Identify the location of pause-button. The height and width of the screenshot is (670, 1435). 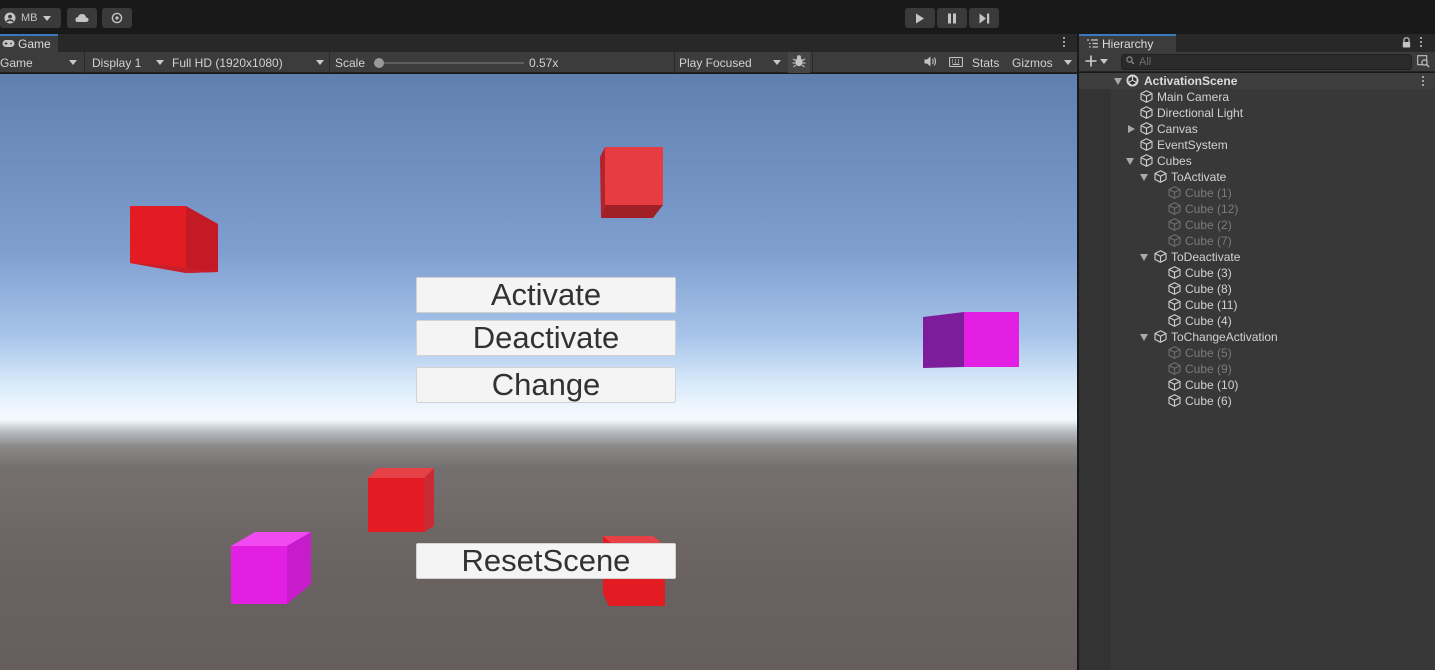
(952, 18).